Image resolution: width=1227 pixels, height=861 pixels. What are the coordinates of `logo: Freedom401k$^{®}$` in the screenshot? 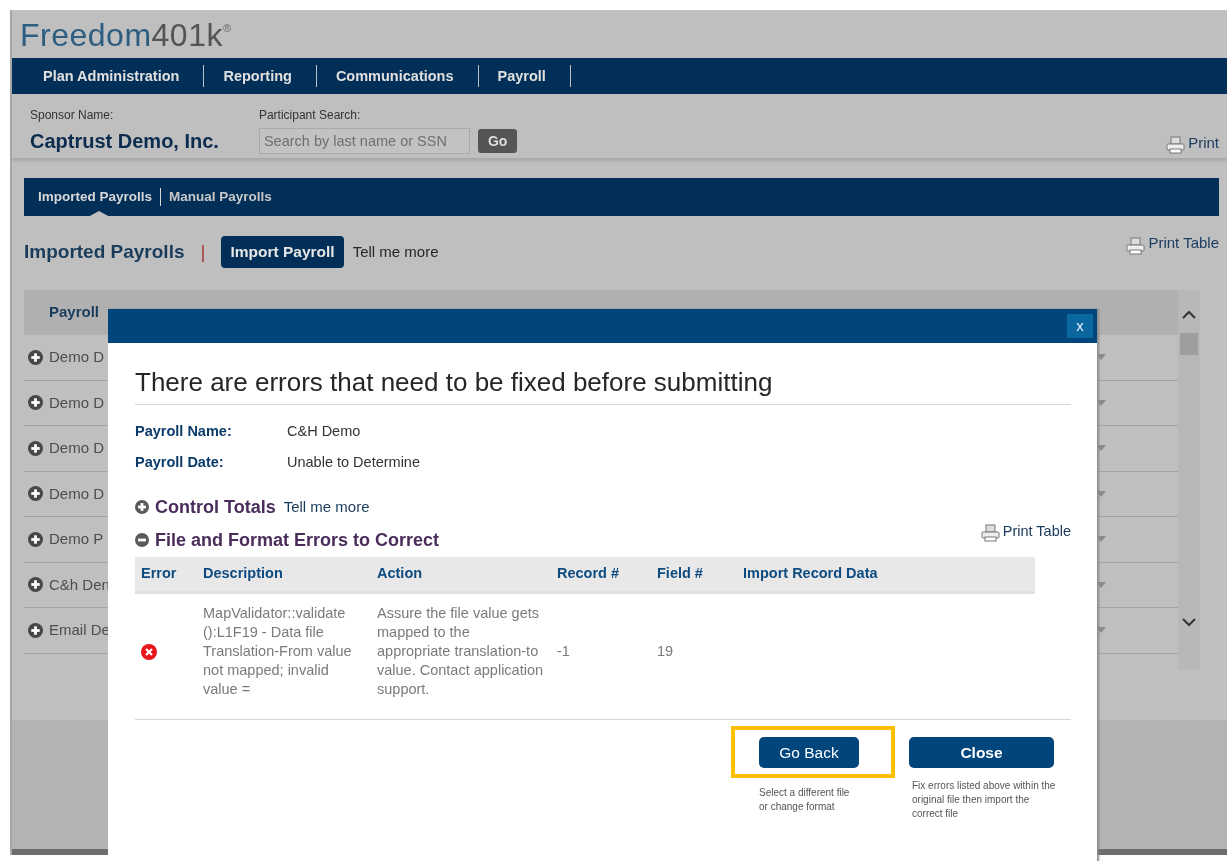 It's located at (125, 35).